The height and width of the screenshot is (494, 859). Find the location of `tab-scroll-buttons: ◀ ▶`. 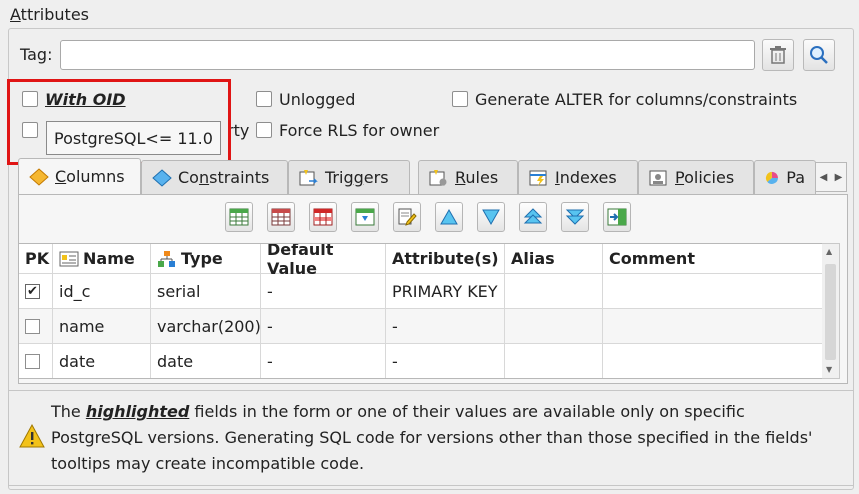

tab-scroll-buttons: ◀ ▶ is located at coordinates (831, 177).